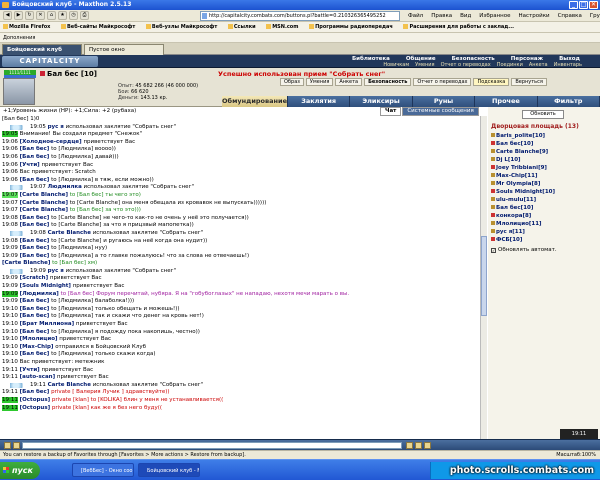  What do you see at coordinates (545, 200) in the screenshot?
I see `online-user: ulu-mulu[11]` at bounding box center [545, 200].